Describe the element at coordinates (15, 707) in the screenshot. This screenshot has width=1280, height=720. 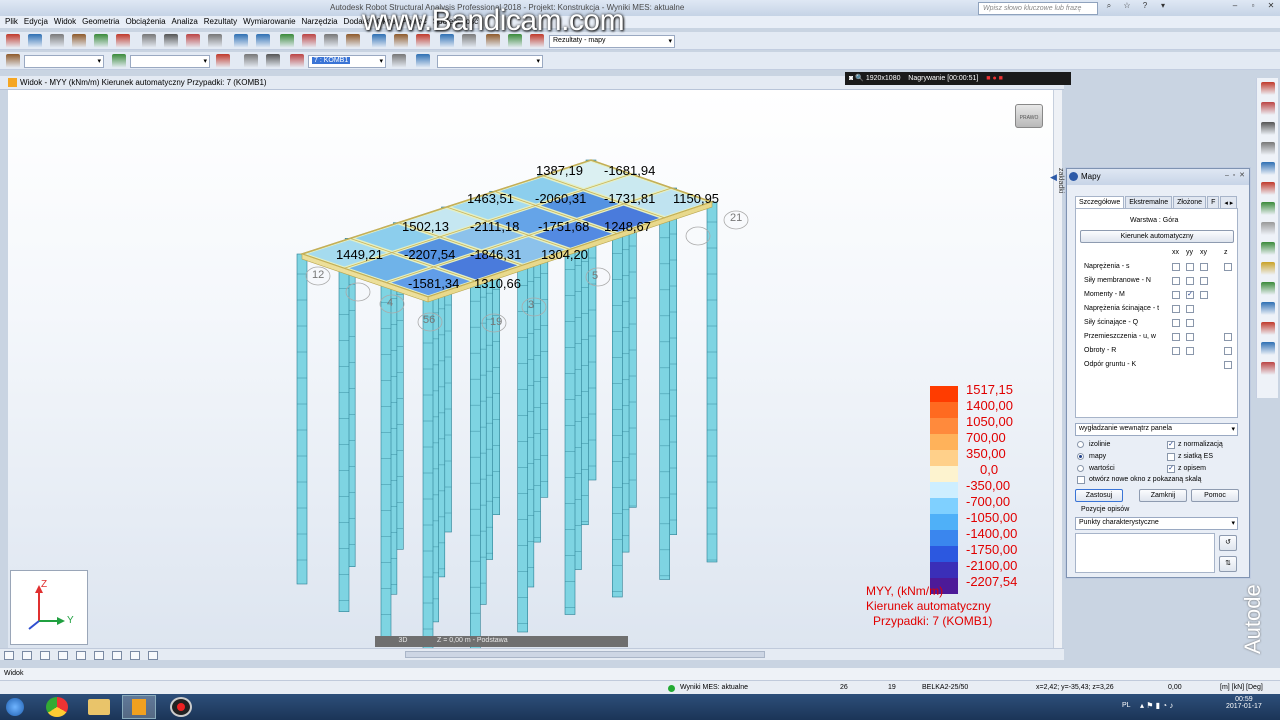
I see `start-button` at that location.